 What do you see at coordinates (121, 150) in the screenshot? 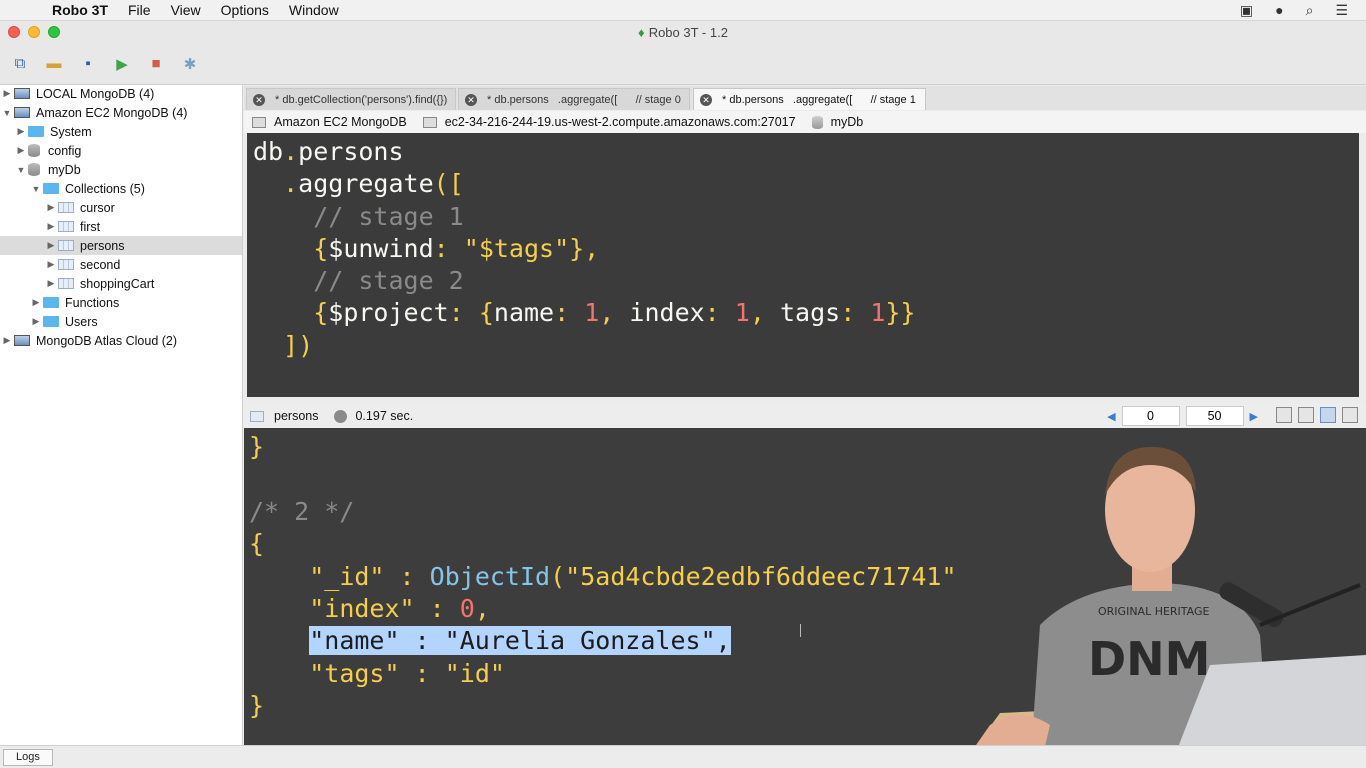
I see `tree-item-config: ▶ config` at bounding box center [121, 150].